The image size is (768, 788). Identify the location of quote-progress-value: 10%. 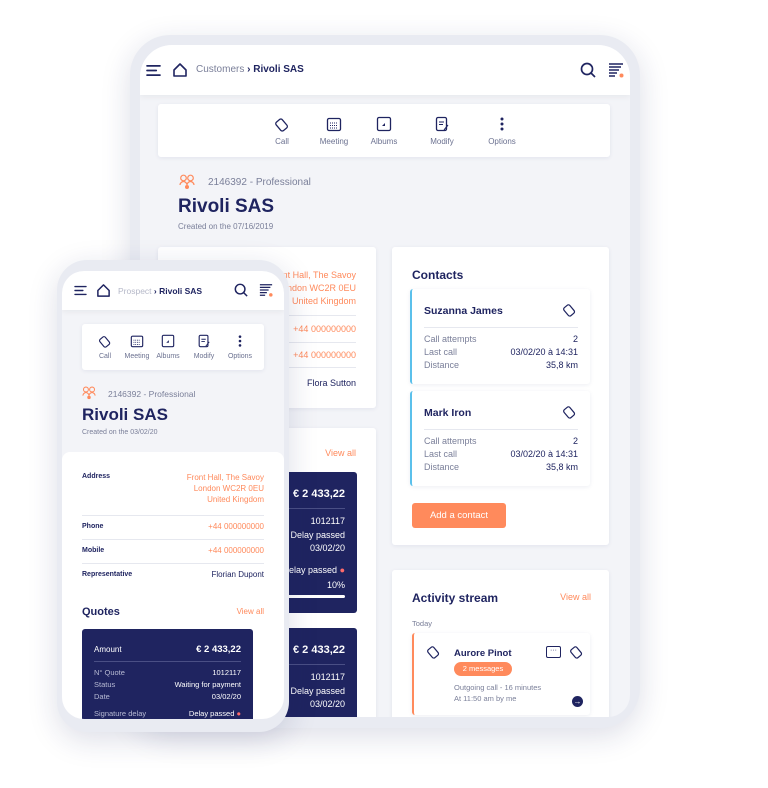
(335, 585).